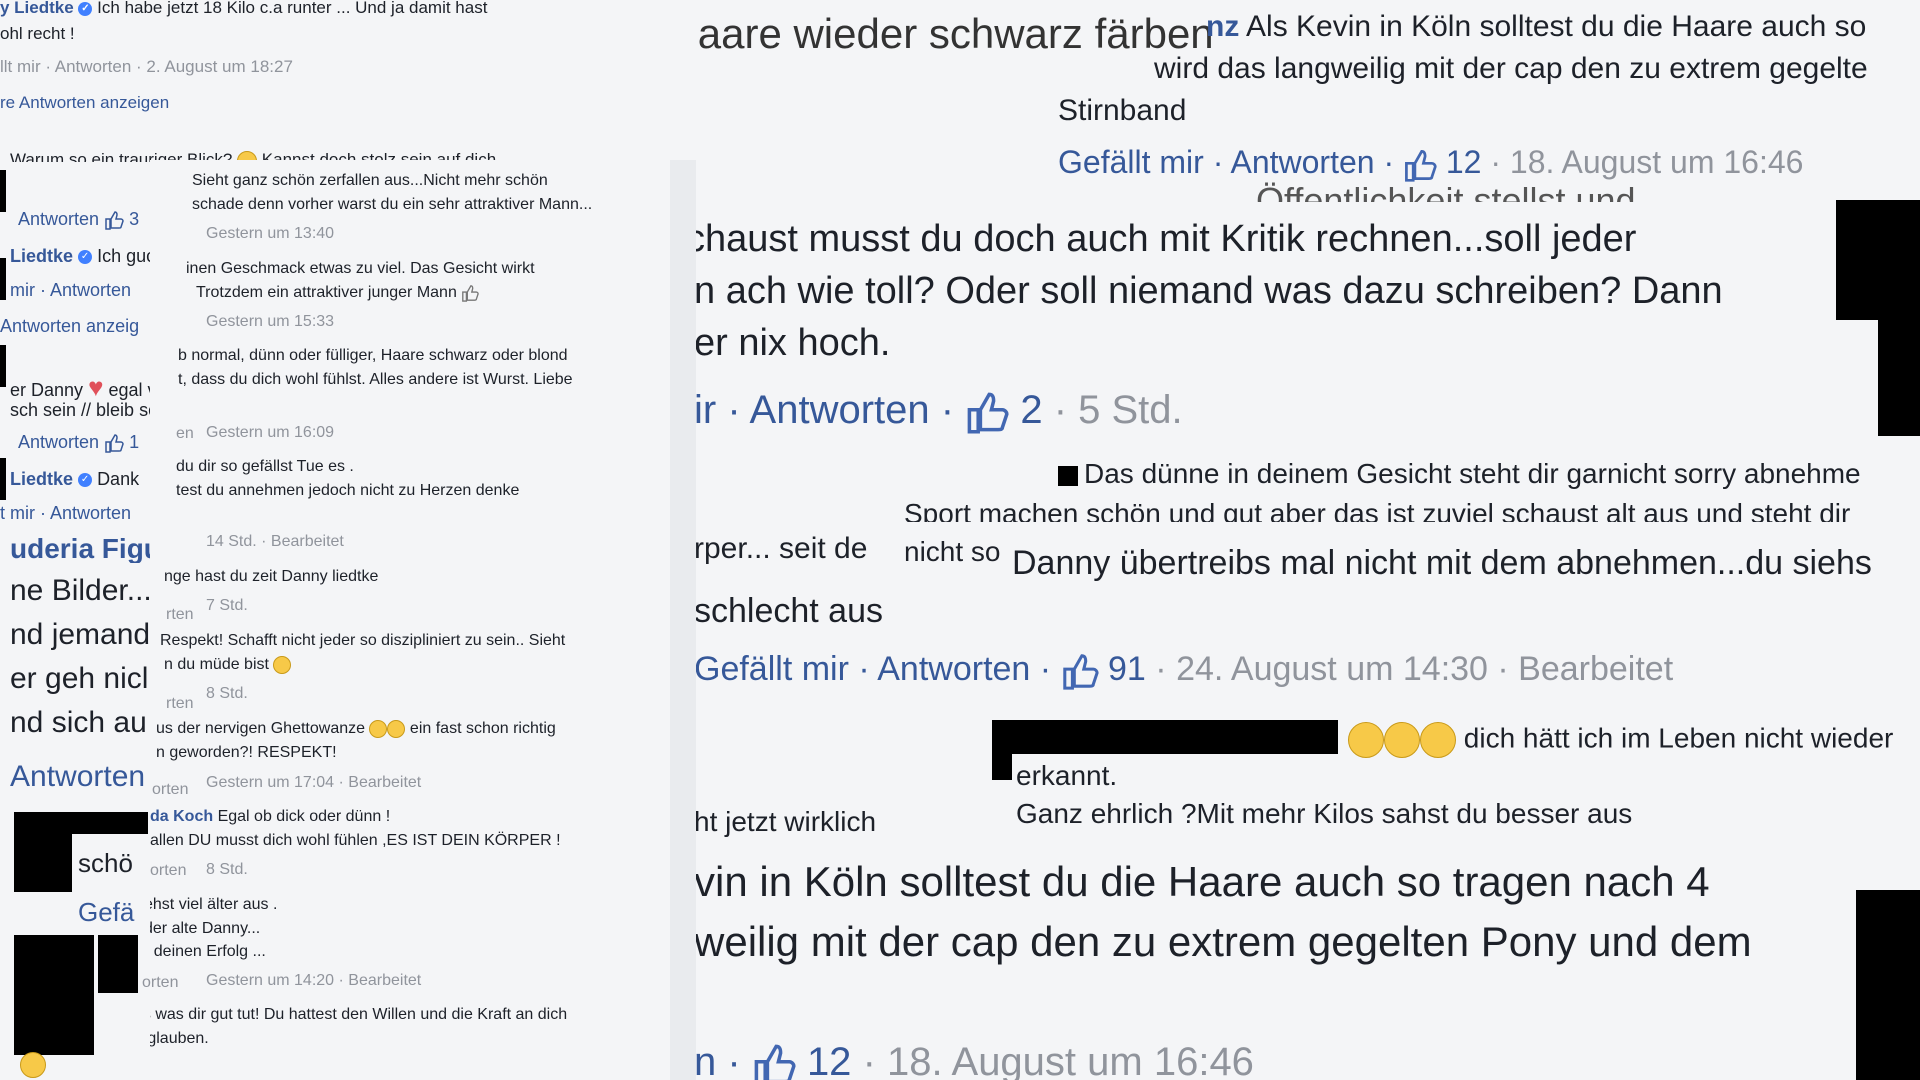 The height and width of the screenshot is (1080, 1920). I want to click on comment-text: erkannt., so click(1067, 775).